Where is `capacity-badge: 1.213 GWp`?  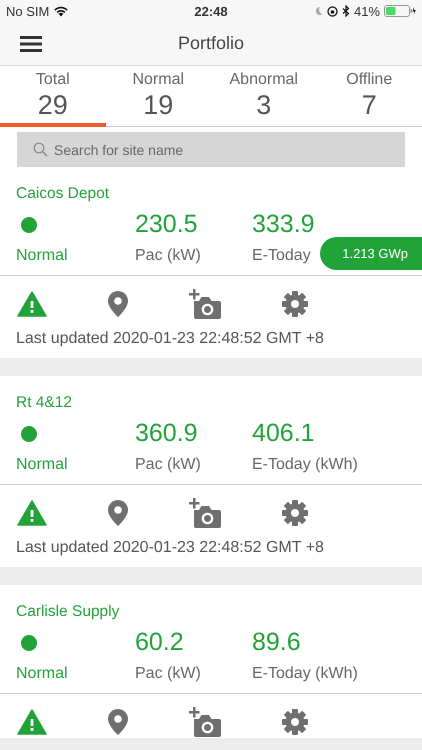
capacity-badge: 1.213 GWp is located at coordinates (371, 253).